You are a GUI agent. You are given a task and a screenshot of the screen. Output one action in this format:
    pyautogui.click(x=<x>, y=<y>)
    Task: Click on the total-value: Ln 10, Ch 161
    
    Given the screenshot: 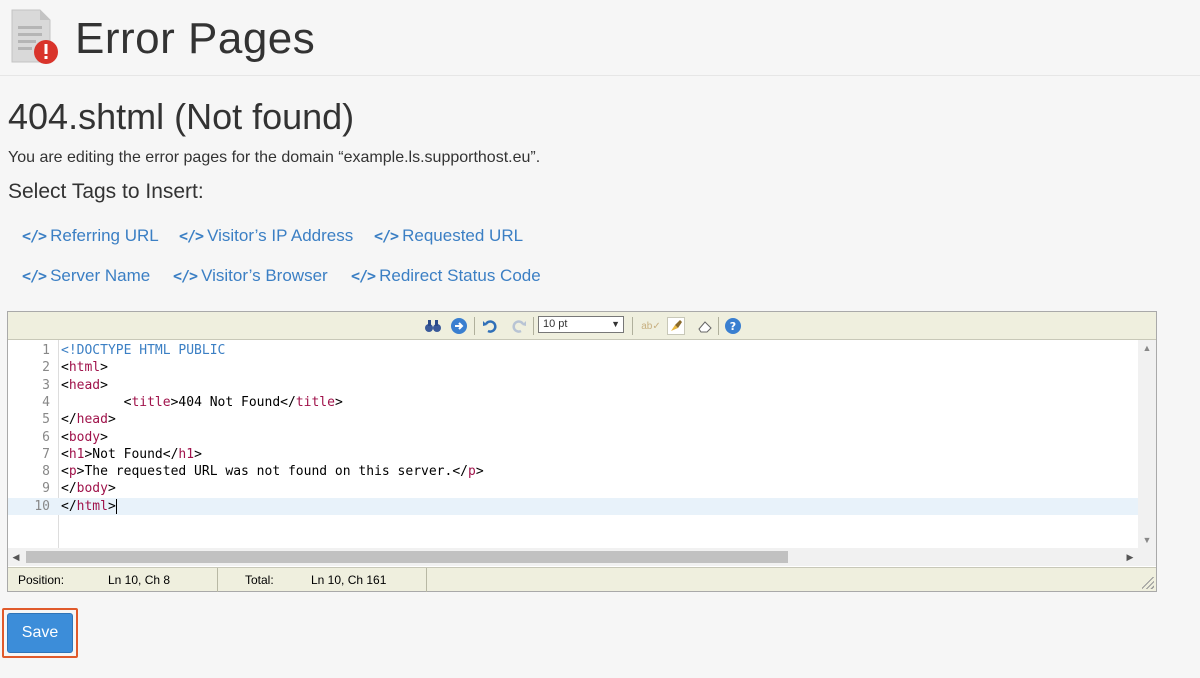 What is the action you would take?
    pyautogui.click(x=349, y=580)
    